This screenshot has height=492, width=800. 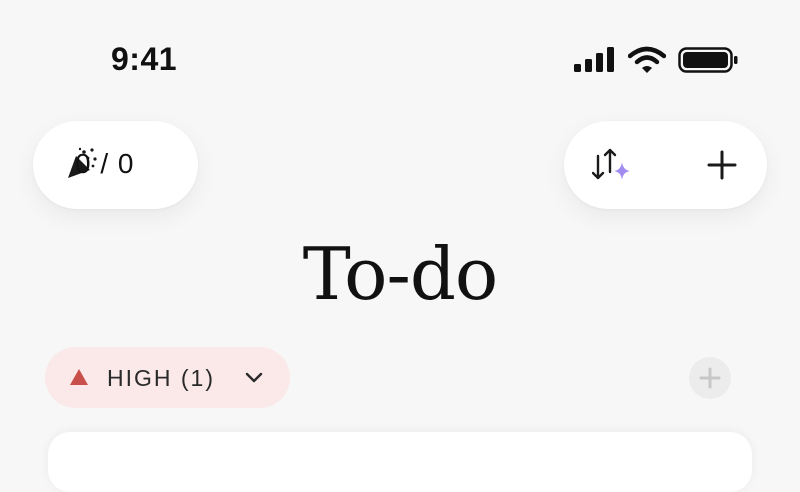 What do you see at coordinates (722, 165) in the screenshot?
I see `add-task-plus-icon` at bounding box center [722, 165].